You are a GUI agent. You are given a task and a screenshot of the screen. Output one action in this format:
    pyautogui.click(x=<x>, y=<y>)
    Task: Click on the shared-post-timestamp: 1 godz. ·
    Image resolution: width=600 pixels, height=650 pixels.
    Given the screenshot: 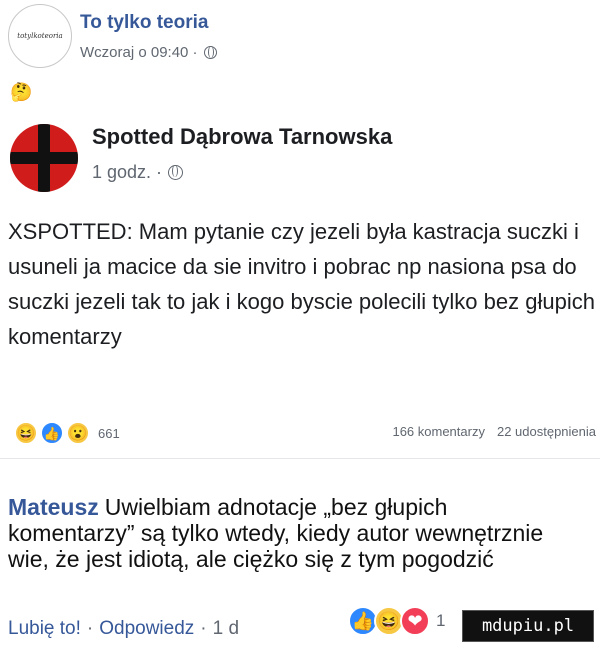 What is the action you would take?
    pyautogui.click(x=127, y=172)
    